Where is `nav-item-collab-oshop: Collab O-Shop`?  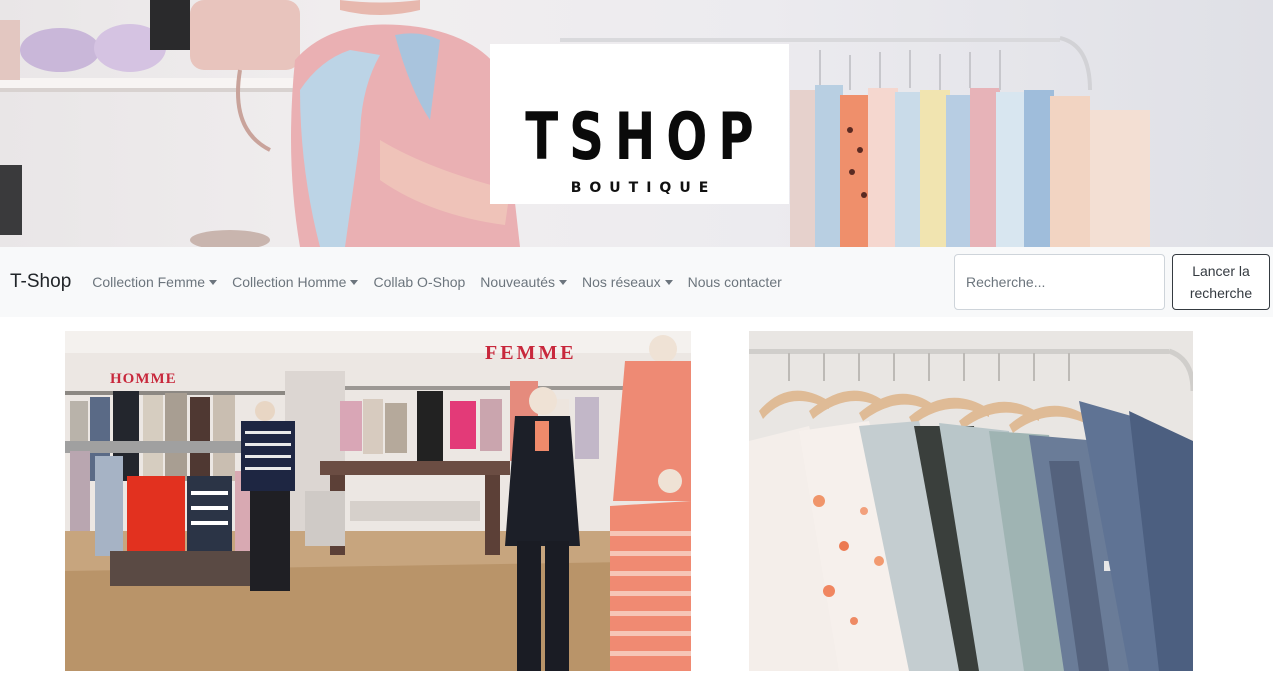 nav-item-collab-oshop: Collab O-Shop is located at coordinates (419, 282).